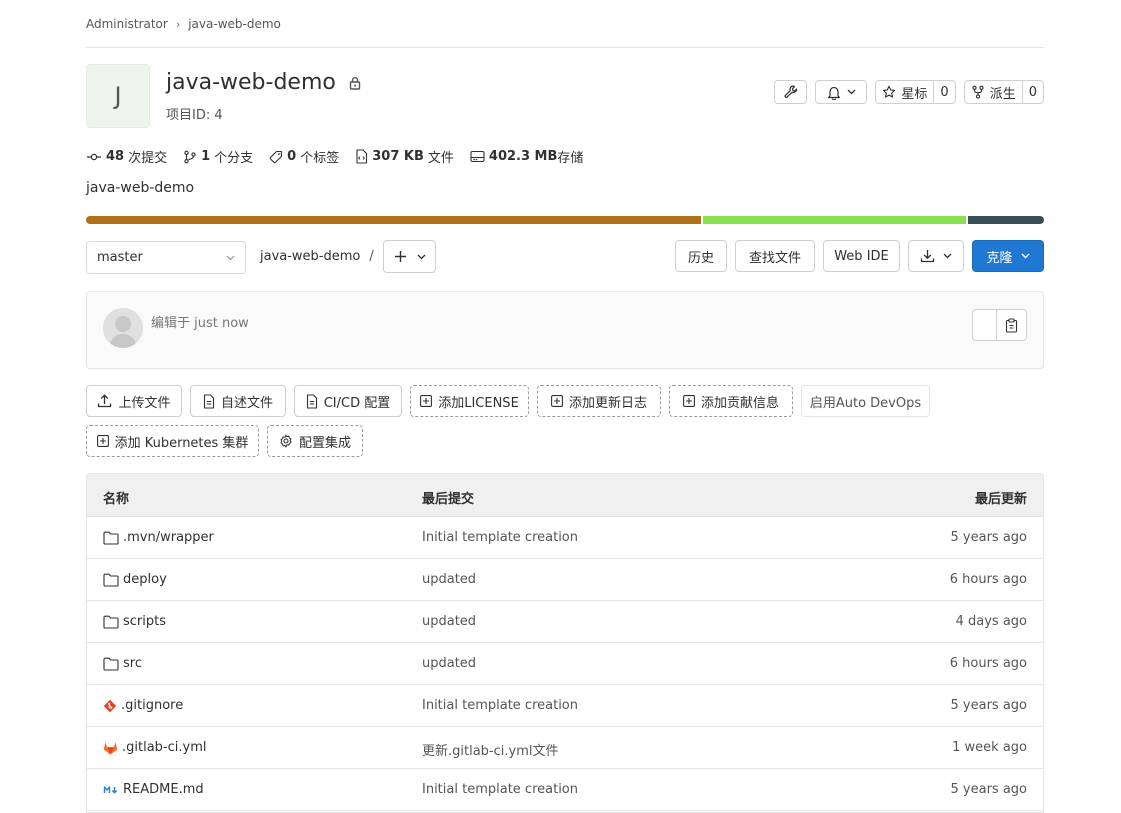 Image resolution: width=1121 pixels, height=813 pixels. I want to click on cicd-config-button: CI/CD 配置, so click(348, 401).